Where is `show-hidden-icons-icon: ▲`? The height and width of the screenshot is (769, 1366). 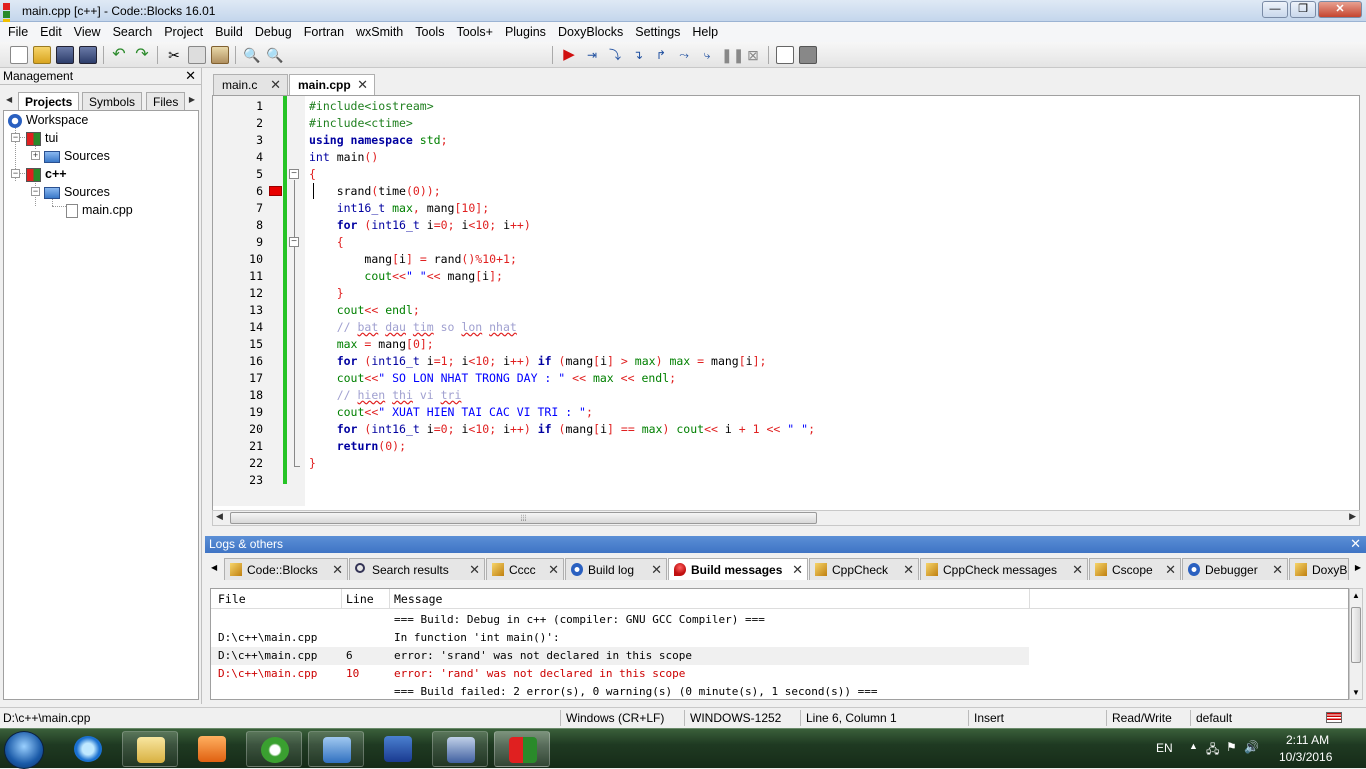
show-hidden-icons-icon: ▲ is located at coordinates (1193, 746).